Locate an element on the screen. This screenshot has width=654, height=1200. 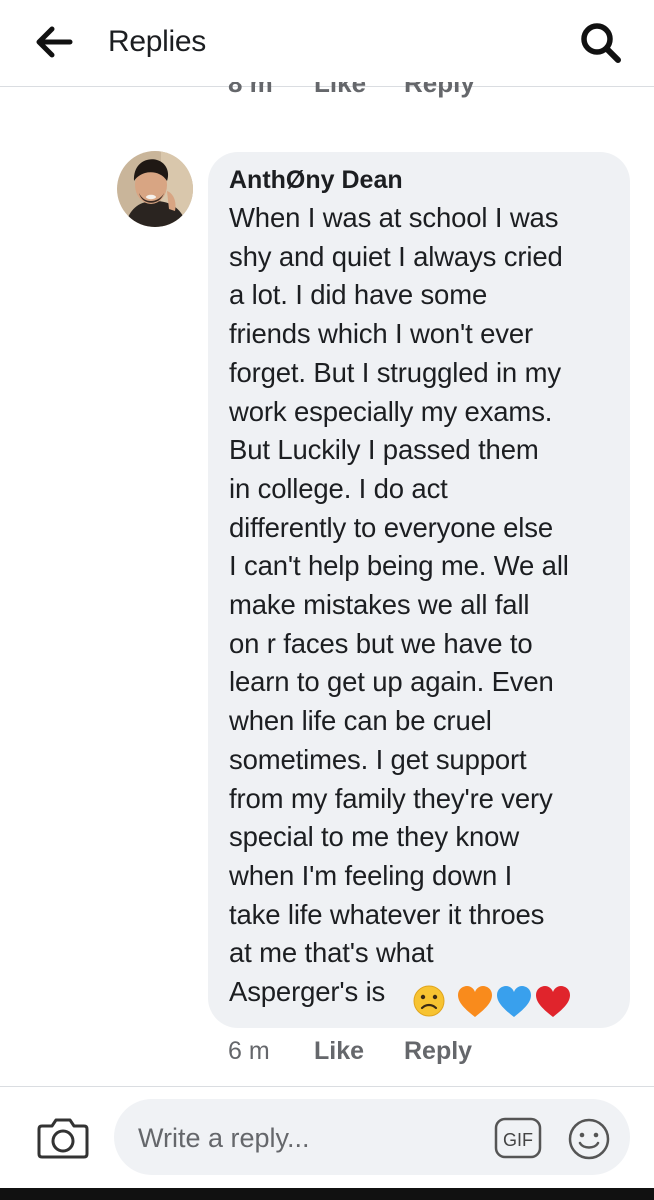
comment-line: take life whatever it throes is located at coordinates (387, 914).